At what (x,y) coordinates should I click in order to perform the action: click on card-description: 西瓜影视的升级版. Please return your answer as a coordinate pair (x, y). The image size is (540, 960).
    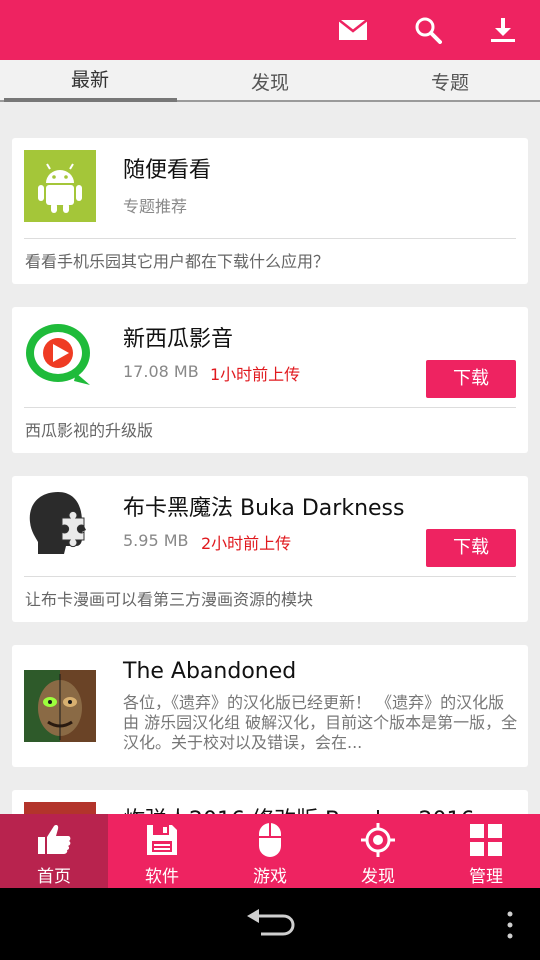
    Looking at the image, I should click on (89, 430).